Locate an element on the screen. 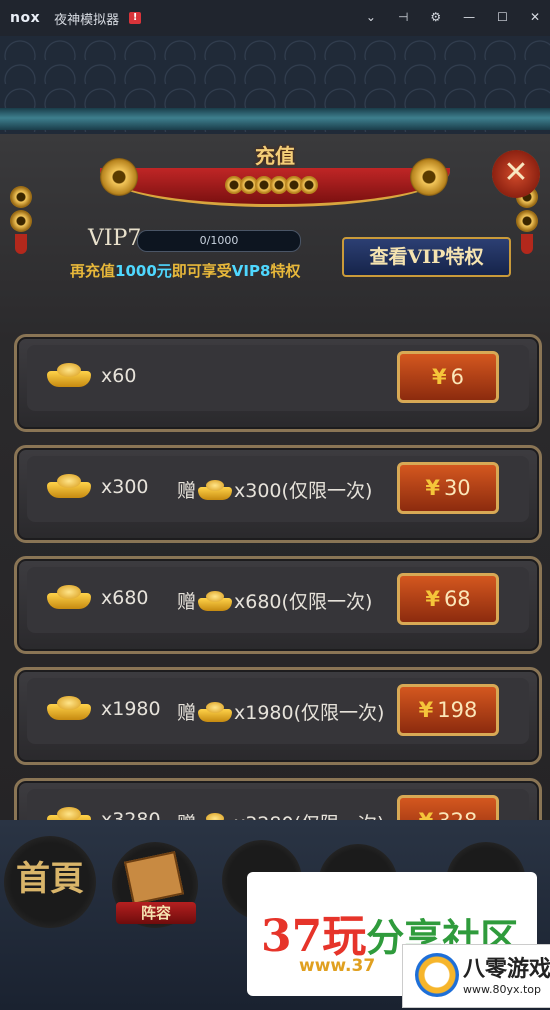 The image size is (550, 1010). package-card: x60 ¥6 is located at coordinates (278, 383).